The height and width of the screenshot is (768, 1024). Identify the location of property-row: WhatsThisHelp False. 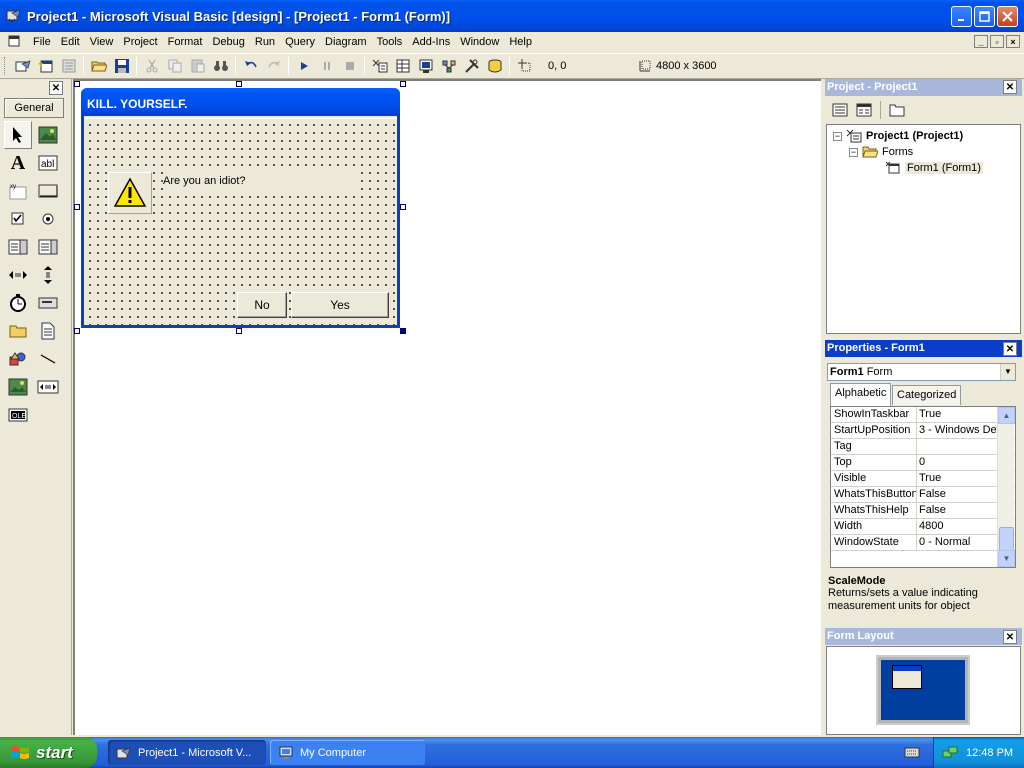
(923, 511).